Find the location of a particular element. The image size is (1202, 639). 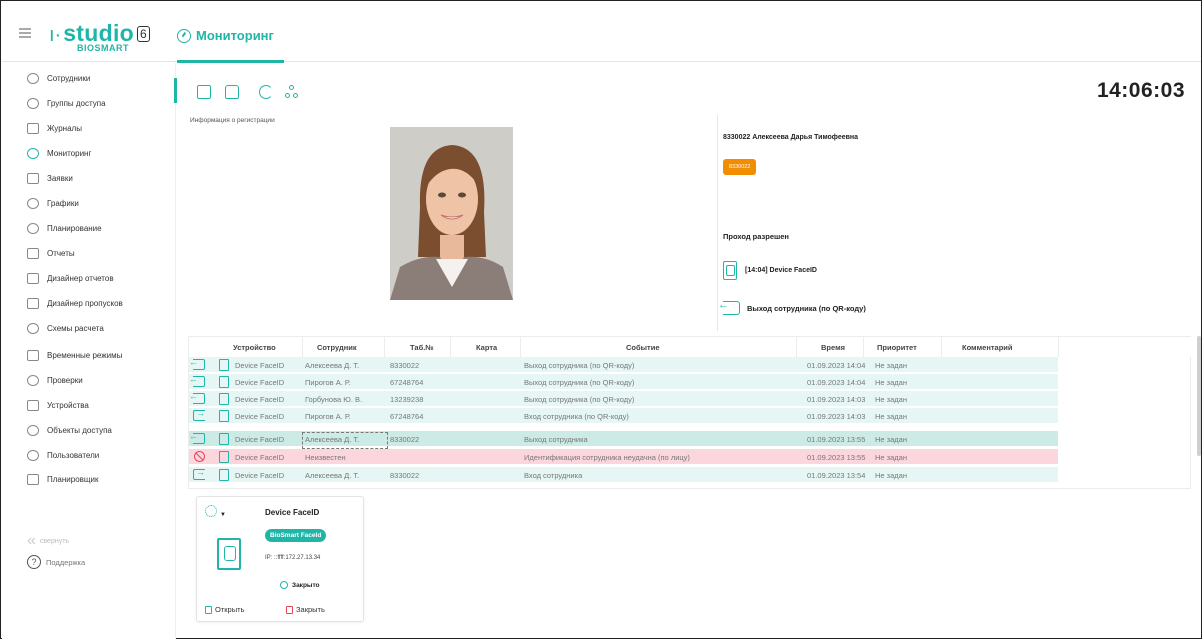

enter-icon is located at coordinates (199, 414).